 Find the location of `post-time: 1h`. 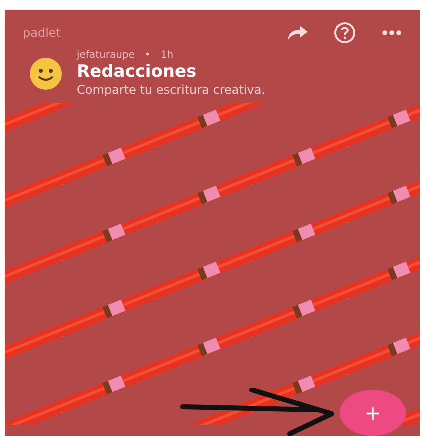

post-time: 1h is located at coordinates (167, 55).